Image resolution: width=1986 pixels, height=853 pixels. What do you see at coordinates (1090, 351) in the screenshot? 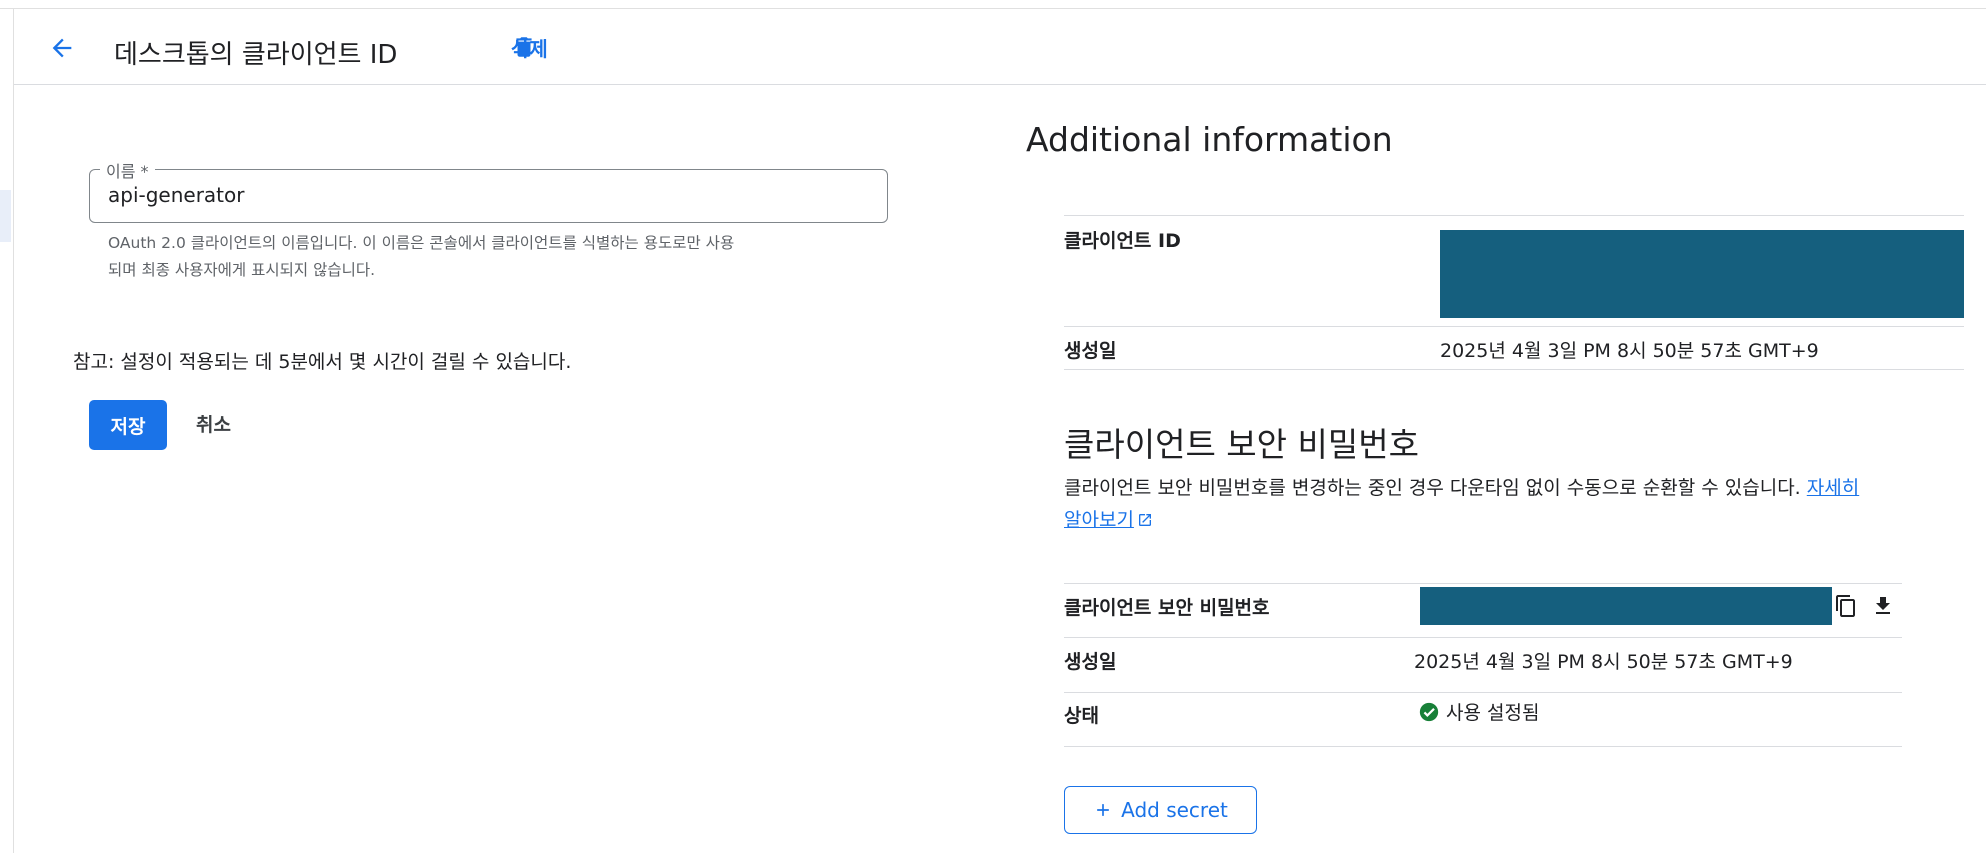
I see `created-label: 생성일` at bounding box center [1090, 351].